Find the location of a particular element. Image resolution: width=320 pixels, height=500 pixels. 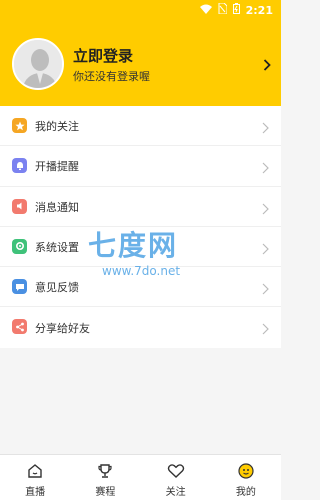

menu-label: 开播提醒 is located at coordinates (57, 167).